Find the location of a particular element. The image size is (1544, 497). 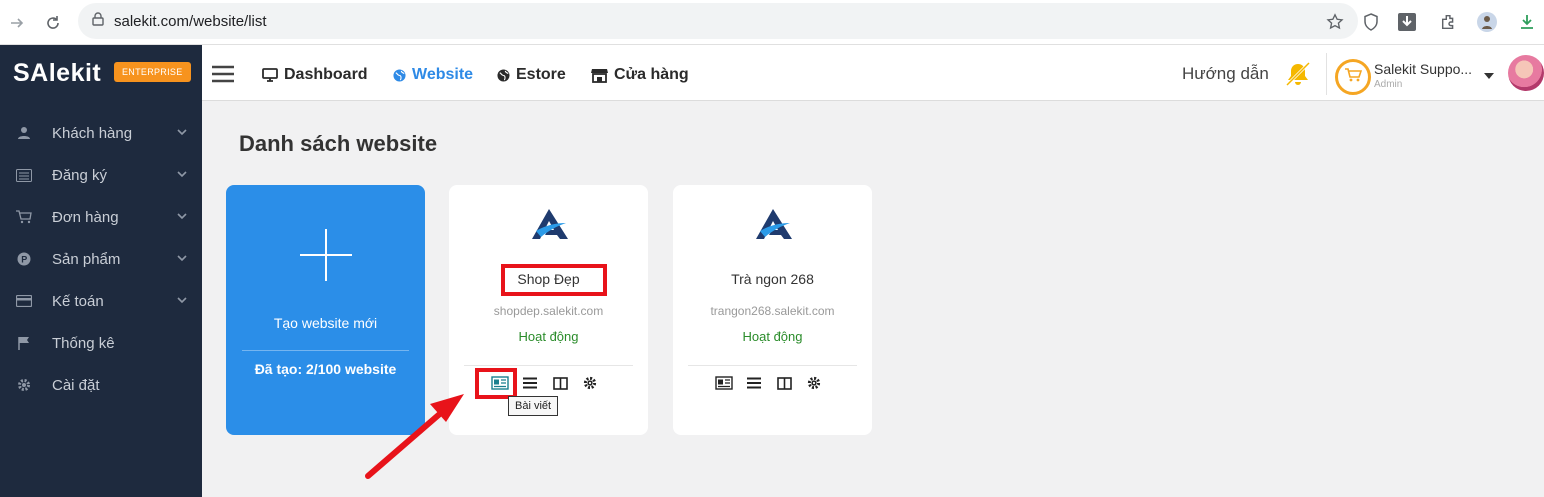

address-bar: salekit.com/website/list is located at coordinates (718, 21).